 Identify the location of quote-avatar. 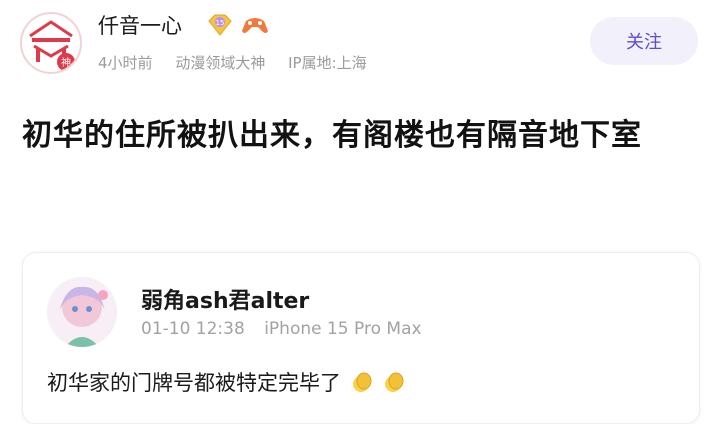
(82, 312).